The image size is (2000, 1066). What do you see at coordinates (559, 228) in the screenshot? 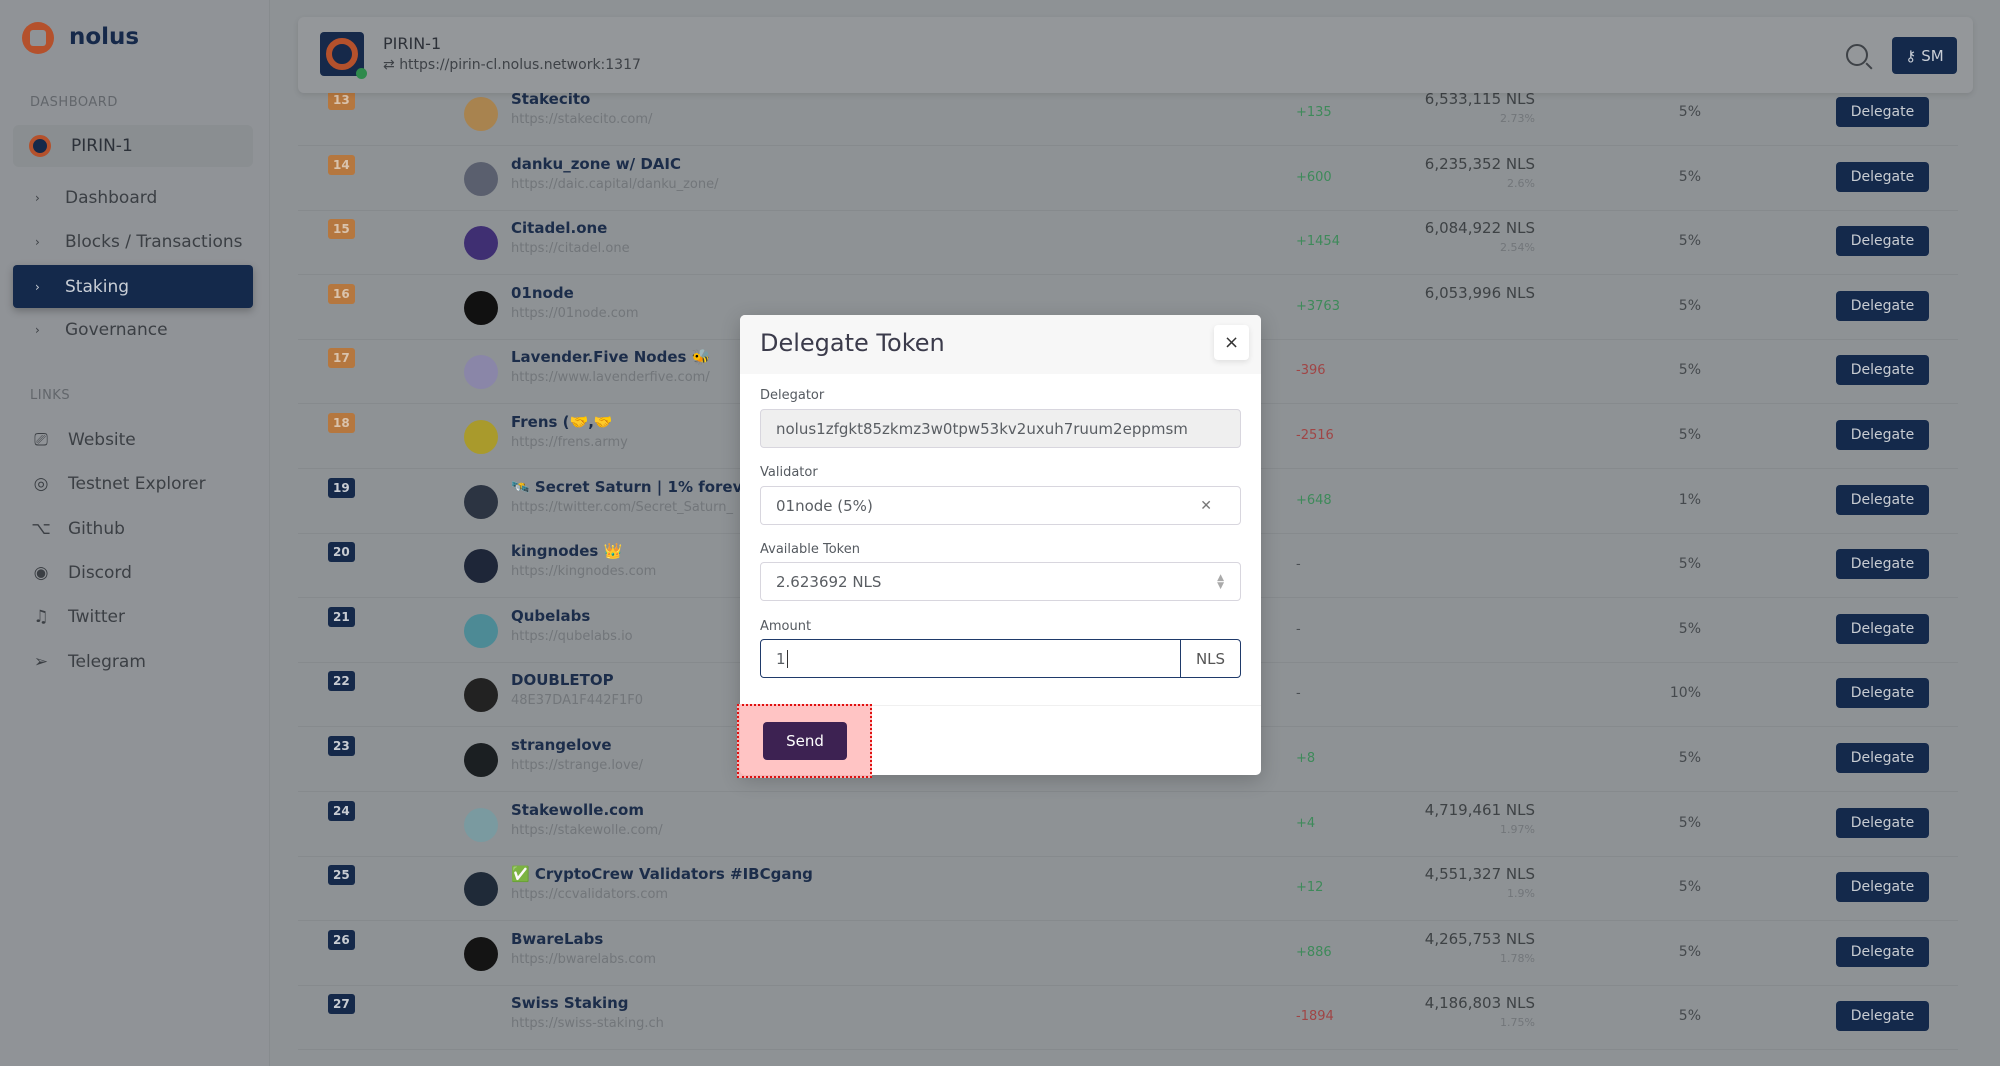
I see `validator-name: Citadel.one` at bounding box center [559, 228].